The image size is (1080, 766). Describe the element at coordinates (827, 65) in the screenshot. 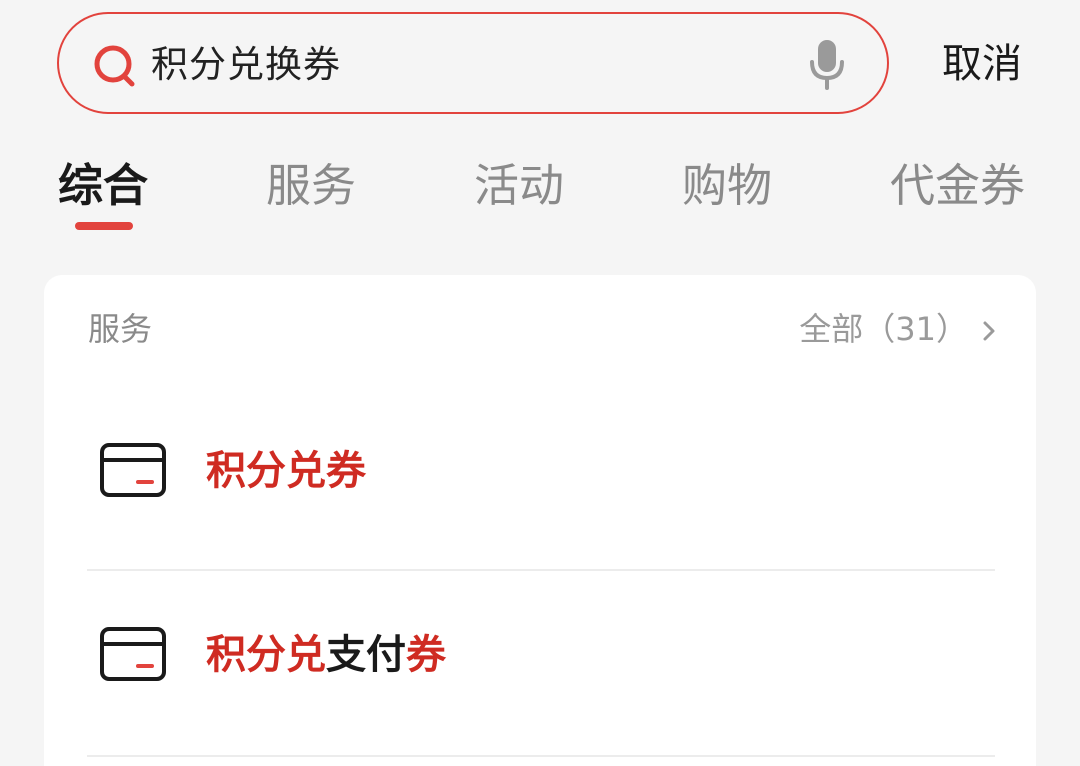

I see `microphone-icon` at that location.